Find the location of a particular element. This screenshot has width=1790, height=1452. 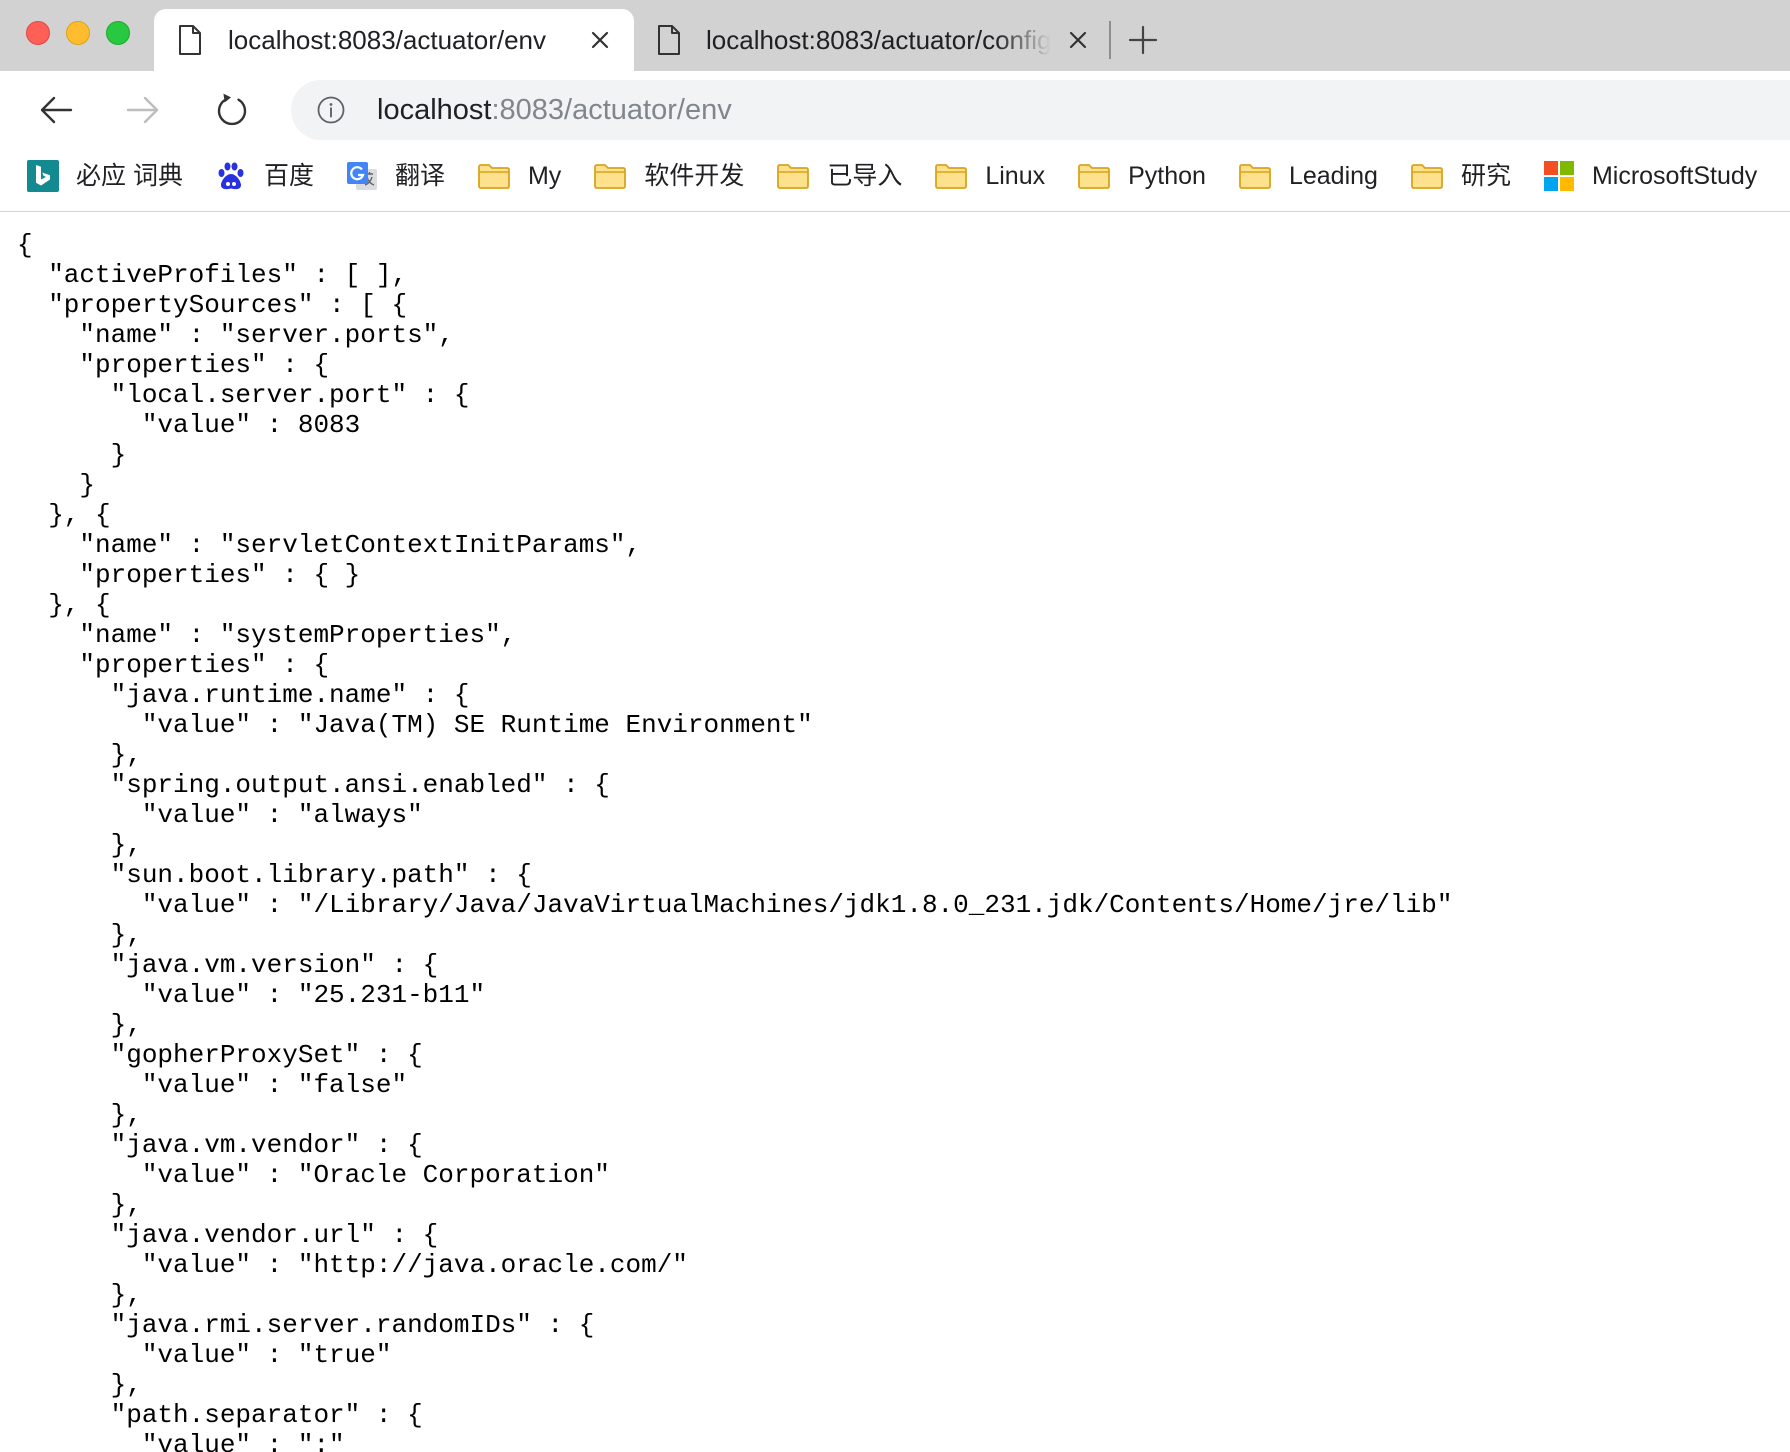

window-close-button is located at coordinates (38, 33).